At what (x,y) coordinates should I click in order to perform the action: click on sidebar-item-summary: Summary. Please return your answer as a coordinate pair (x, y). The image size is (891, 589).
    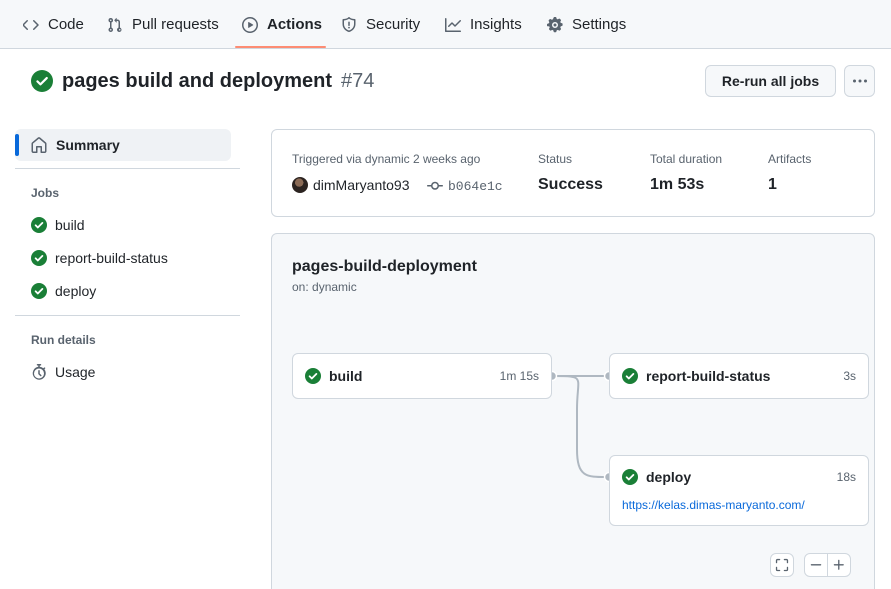
    Looking at the image, I should click on (123, 145).